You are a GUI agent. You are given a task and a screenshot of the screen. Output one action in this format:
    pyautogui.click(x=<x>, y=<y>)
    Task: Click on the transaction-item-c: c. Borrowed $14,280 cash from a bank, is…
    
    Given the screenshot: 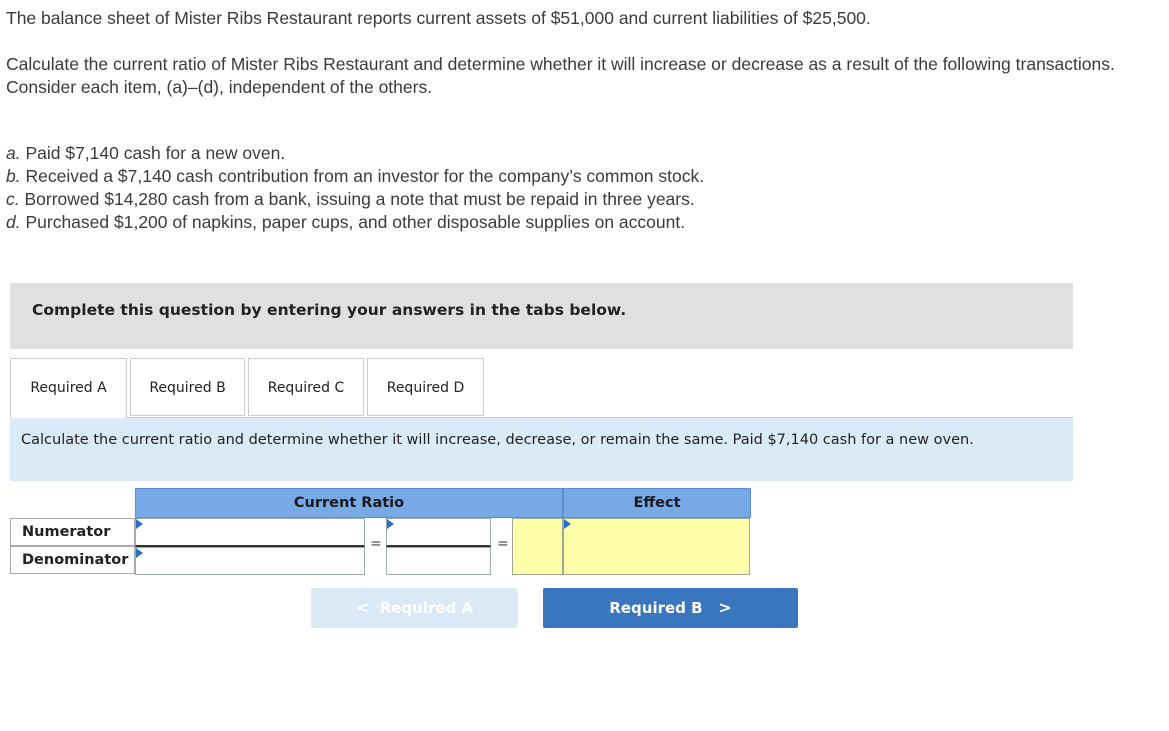 What is the action you would take?
    pyautogui.click(x=355, y=199)
    